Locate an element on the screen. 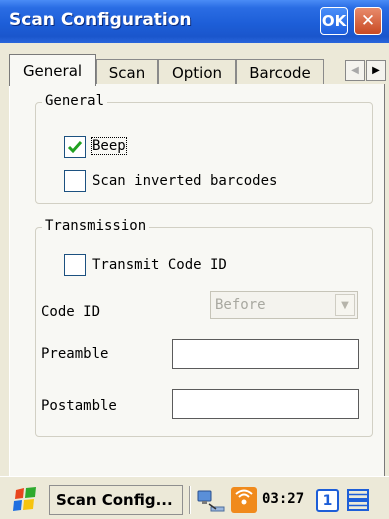 This screenshot has height=519, width=389. taskbar: Scan Config... 03:27 1 is located at coordinates (194, 497).